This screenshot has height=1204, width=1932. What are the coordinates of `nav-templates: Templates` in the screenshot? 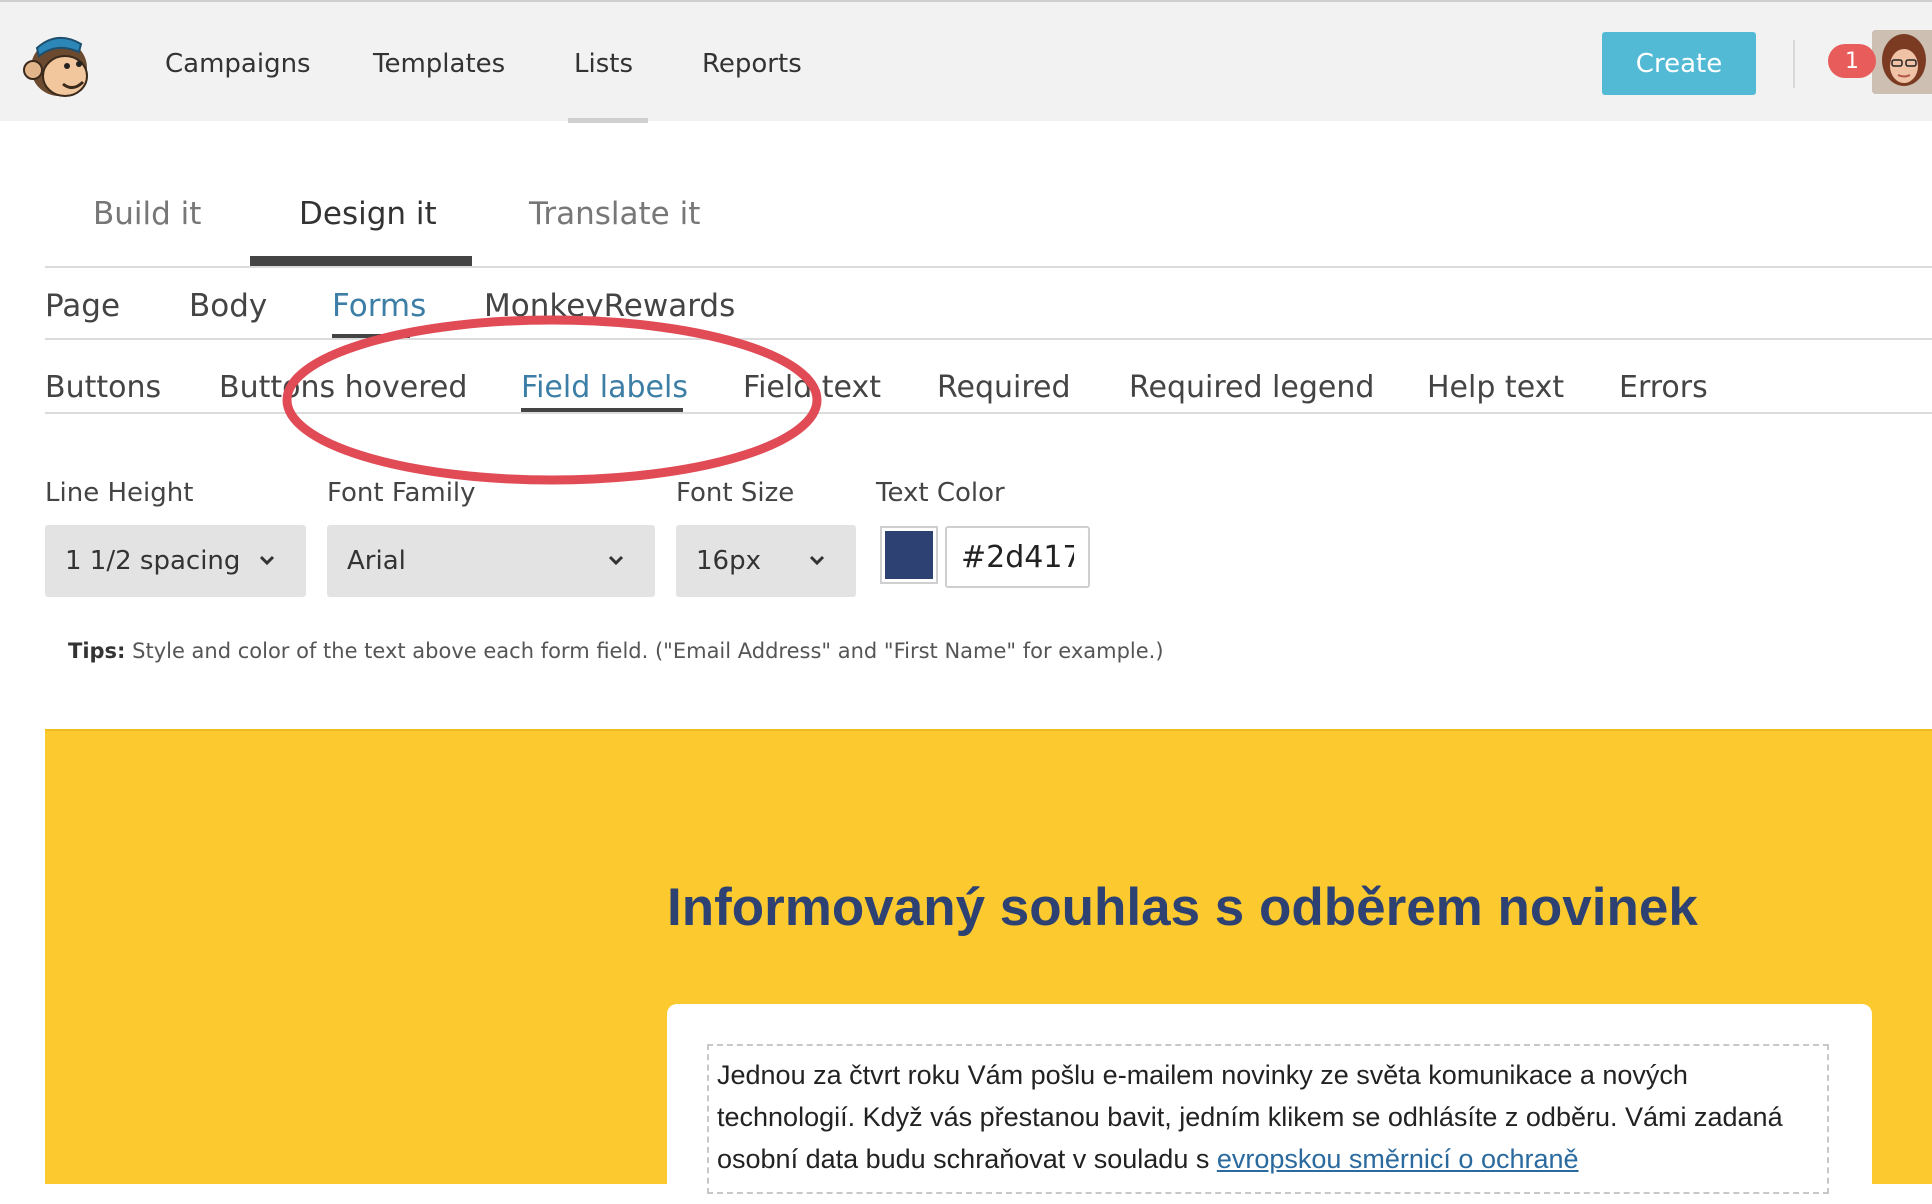 It's located at (439, 64).